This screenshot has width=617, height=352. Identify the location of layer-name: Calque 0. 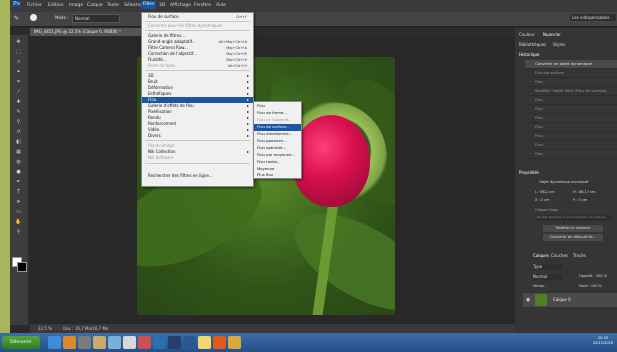
(562, 299).